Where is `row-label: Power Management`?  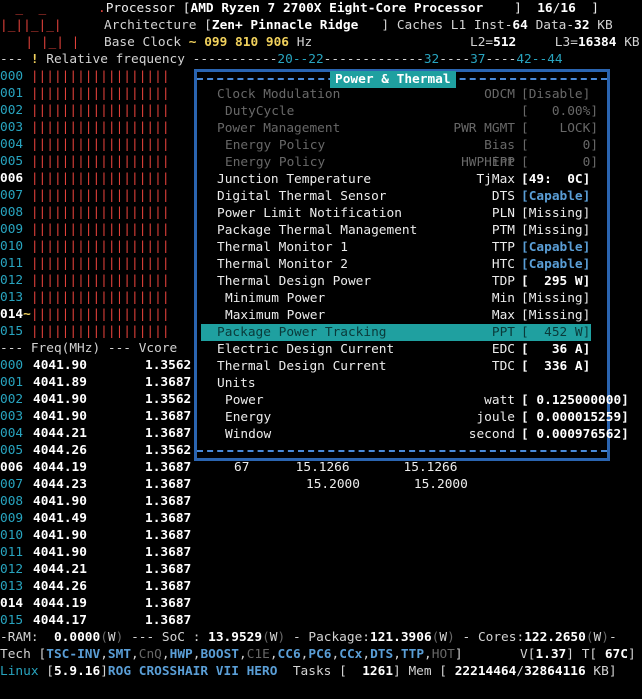
row-label: Power Management is located at coordinates (279, 128).